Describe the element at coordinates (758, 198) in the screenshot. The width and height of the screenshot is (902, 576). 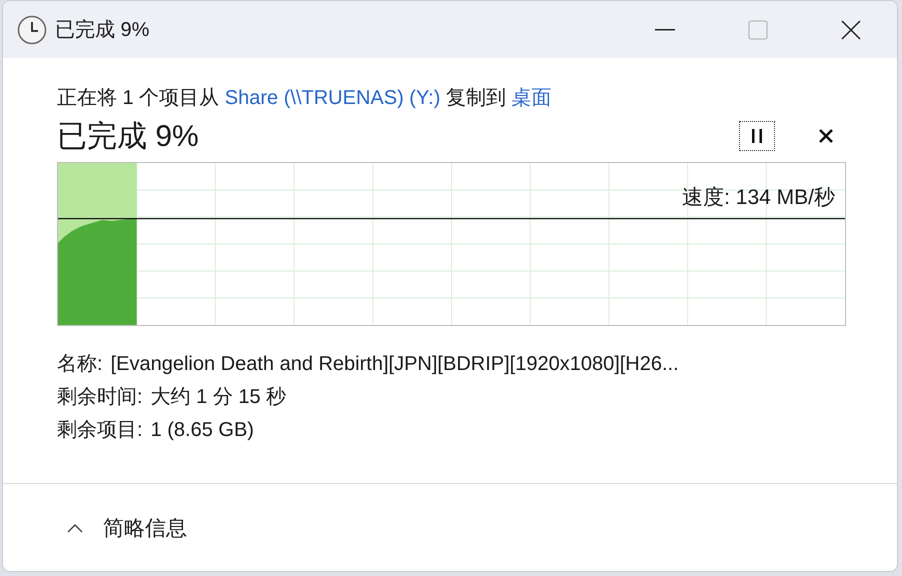
I see `speed-label: 速度: 134 MB/秒` at that location.